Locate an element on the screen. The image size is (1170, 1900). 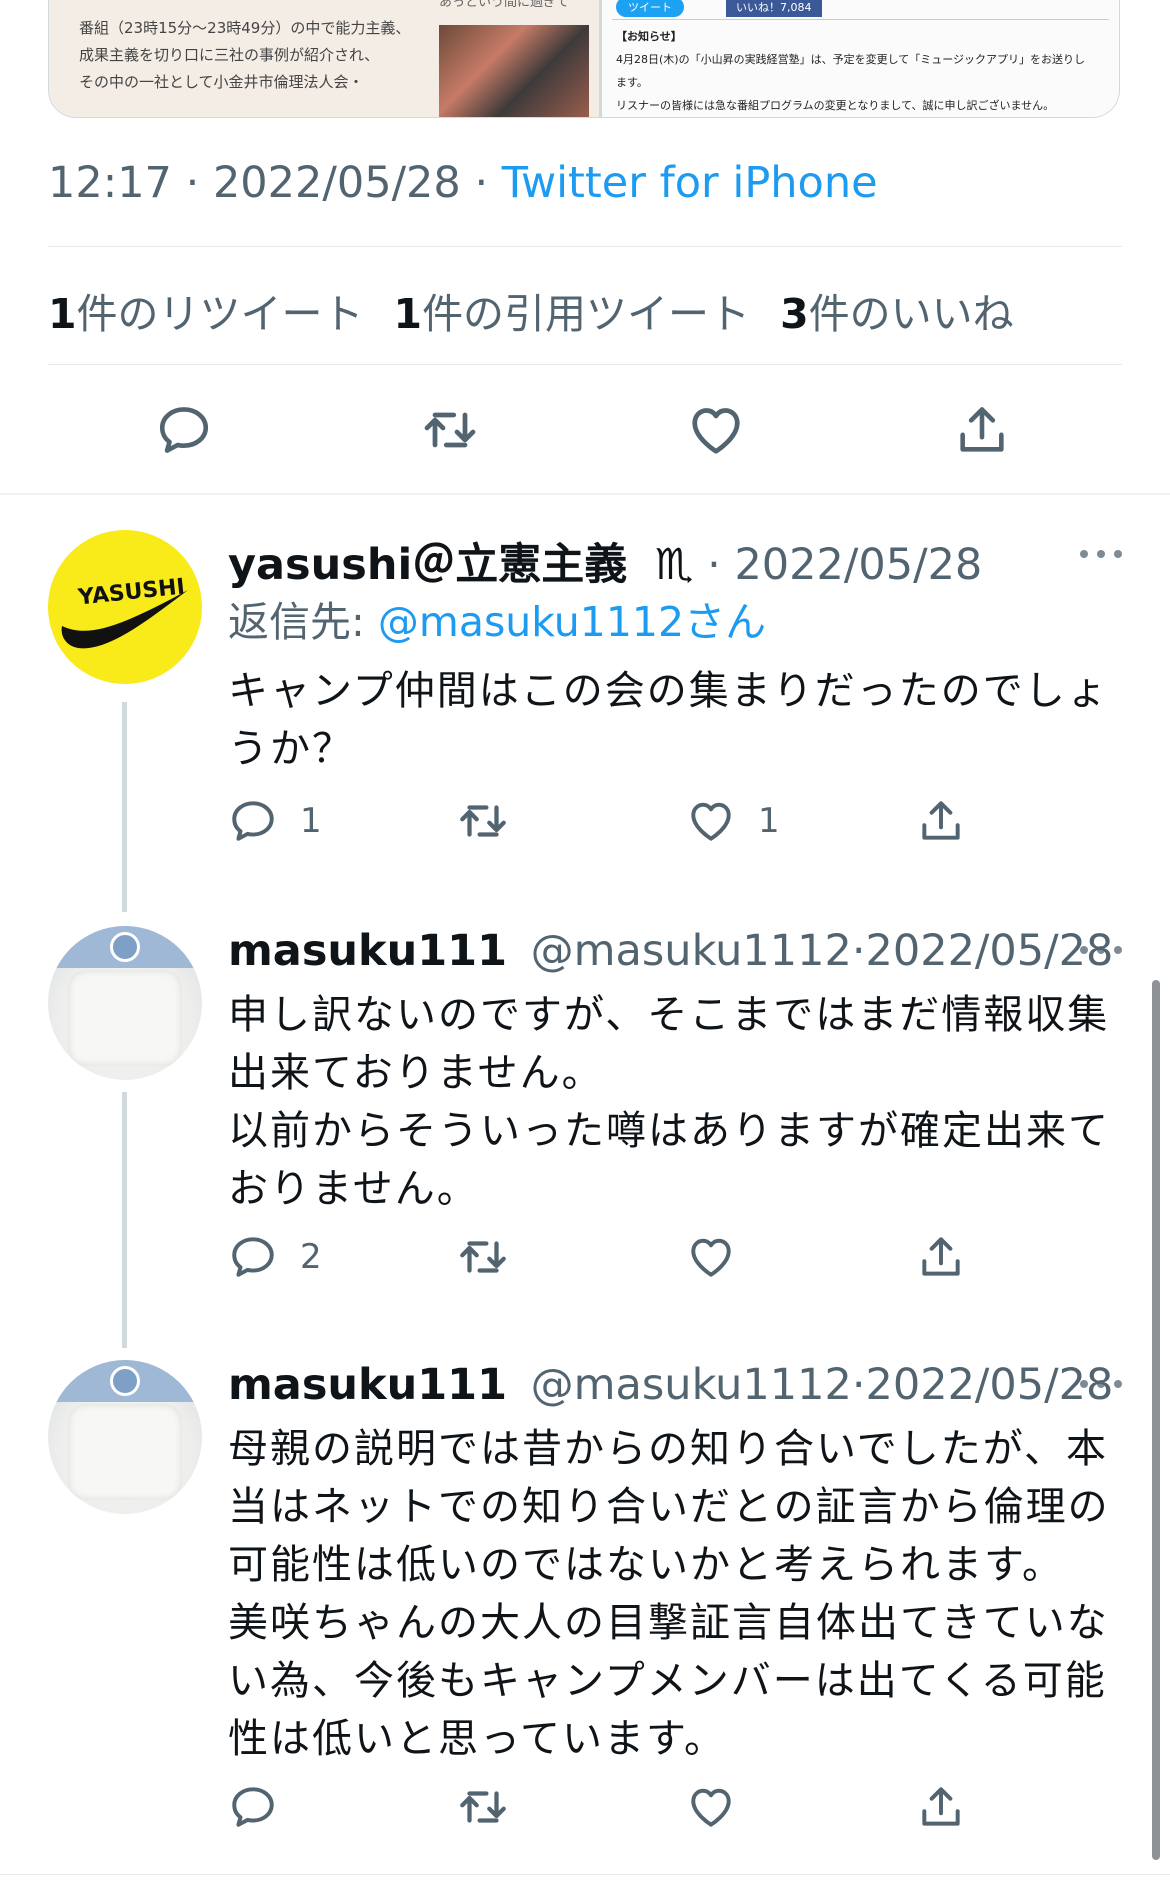
display-name: yasushi＠立憲主義 is located at coordinates (427, 565).